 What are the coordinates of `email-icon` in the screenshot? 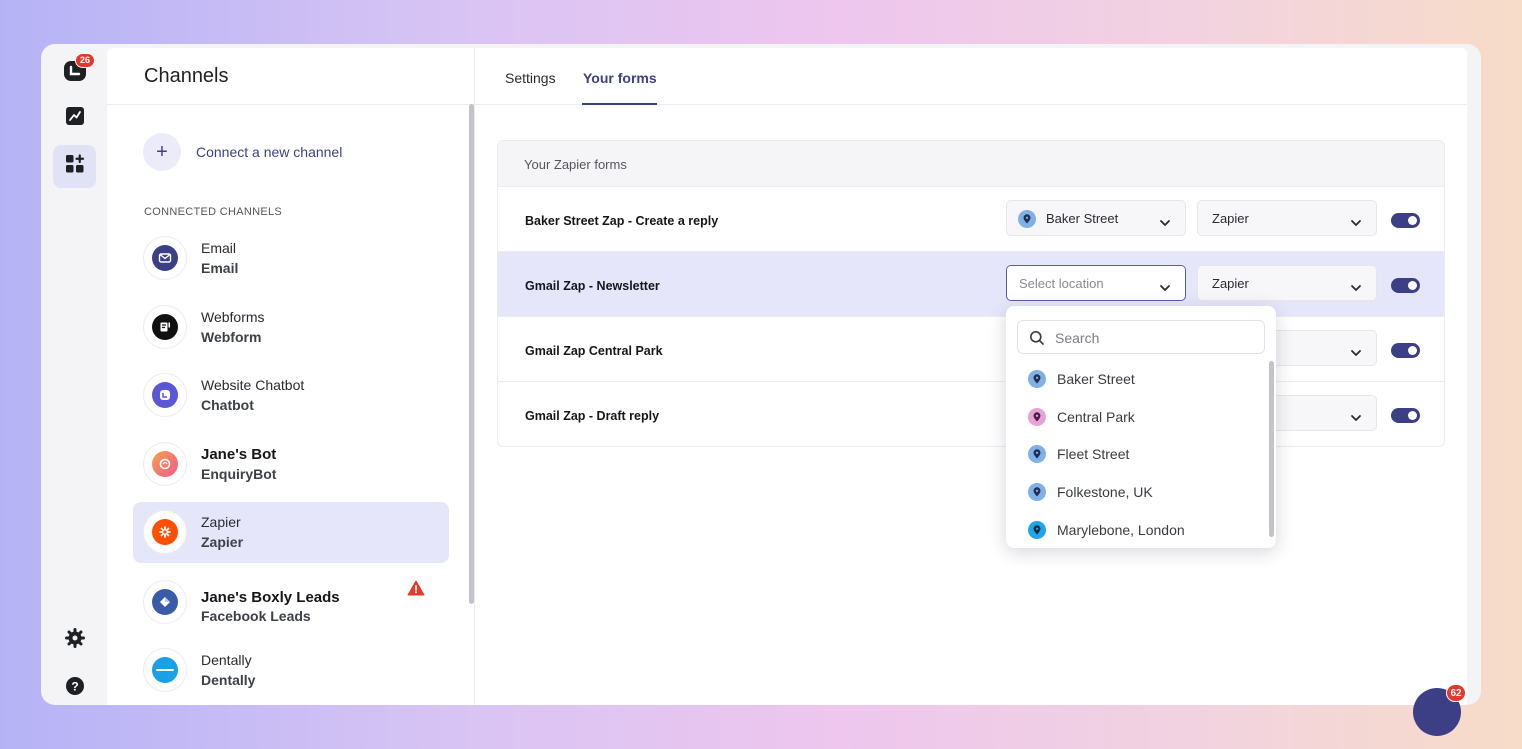 It's located at (165, 258).